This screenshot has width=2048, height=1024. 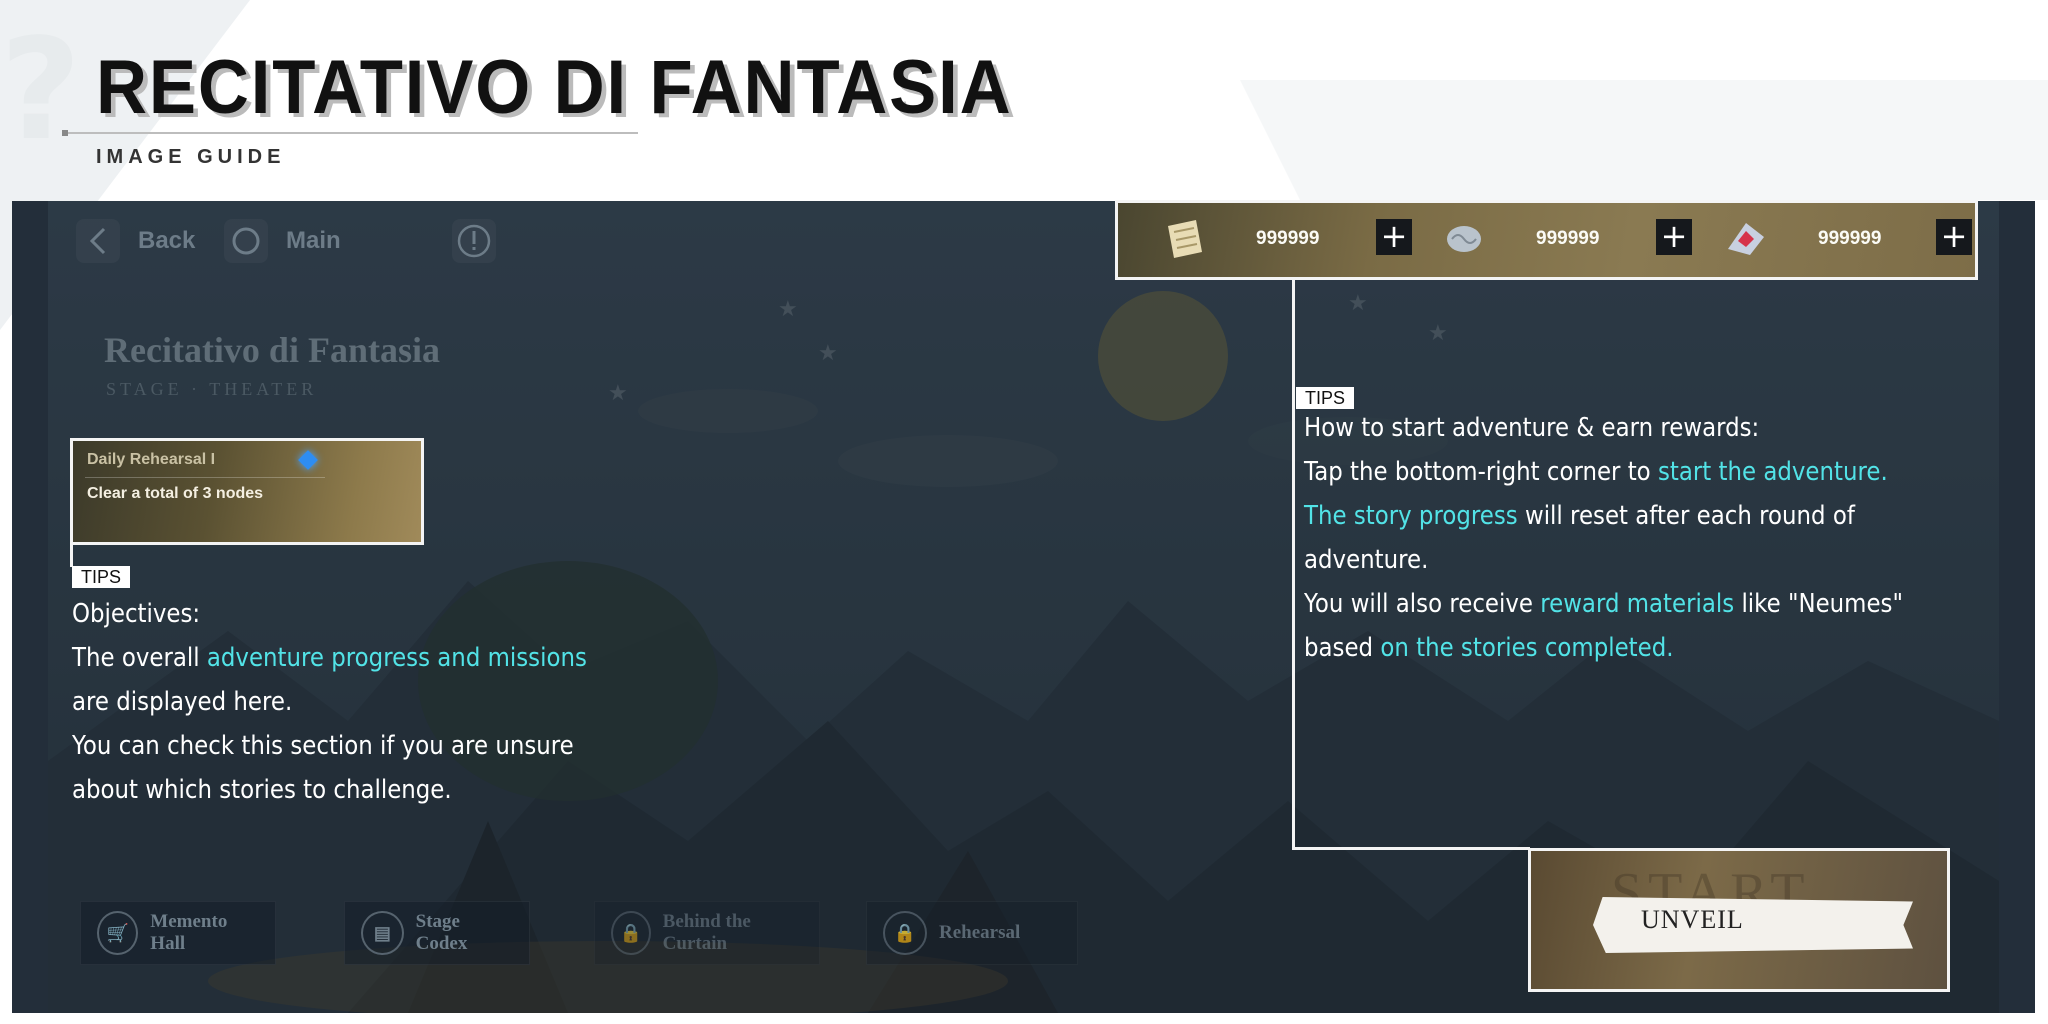 What do you see at coordinates (1464, 239) in the screenshot?
I see `brain-icon` at bounding box center [1464, 239].